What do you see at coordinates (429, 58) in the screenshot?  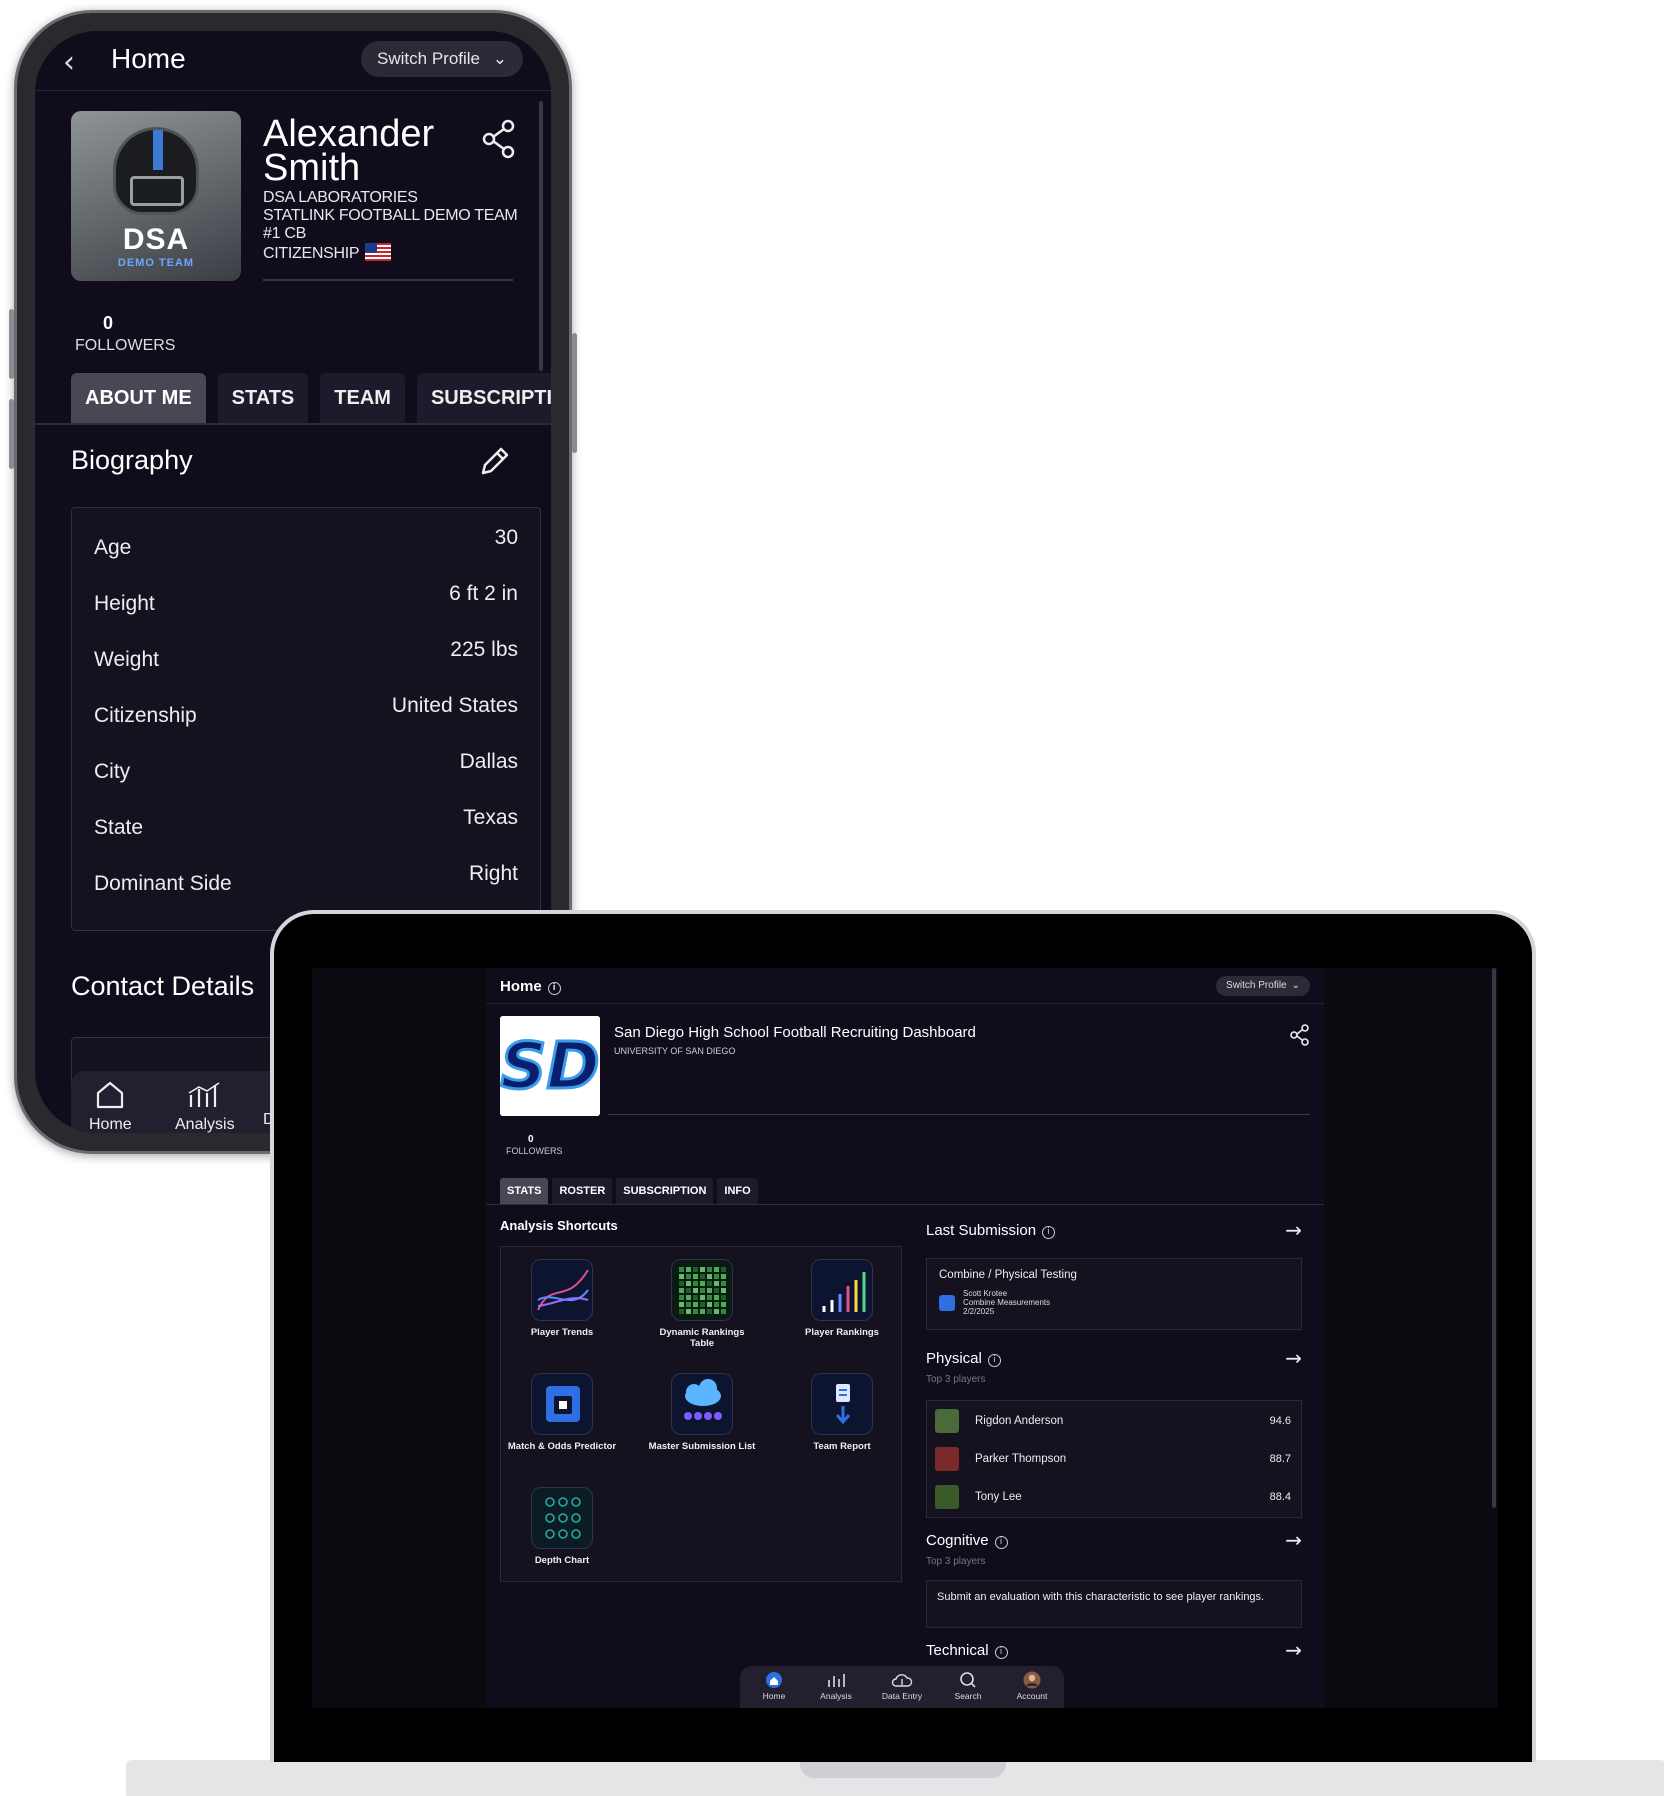 I see `switch-profile-label: Switch Profile` at bounding box center [429, 58].